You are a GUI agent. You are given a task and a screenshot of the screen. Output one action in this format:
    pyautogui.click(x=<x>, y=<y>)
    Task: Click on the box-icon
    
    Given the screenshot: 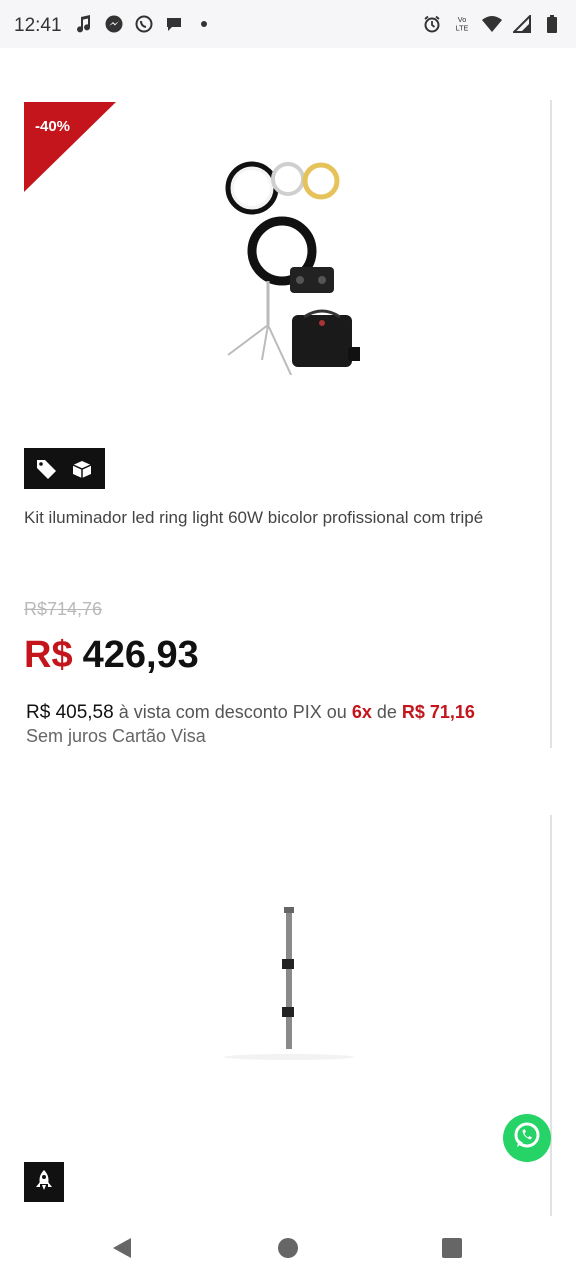 What is the action you would take?
    pyautogui.click(x=82, y=469)
    